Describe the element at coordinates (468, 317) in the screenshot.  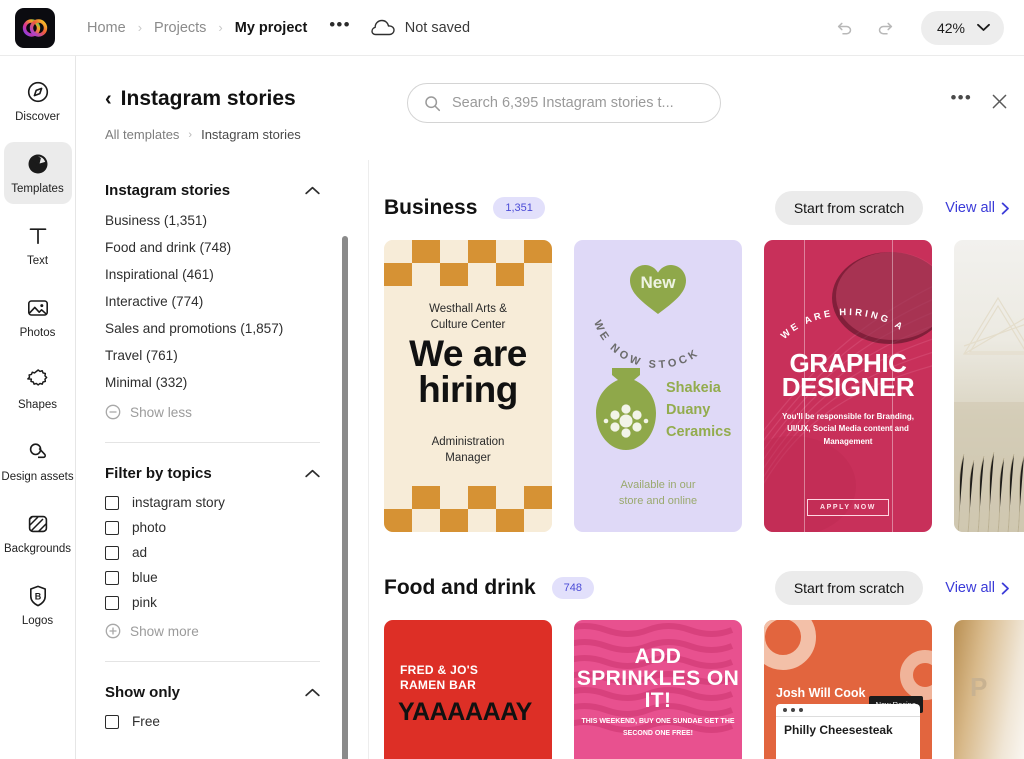
I see `card-org-label: Westhall Arts & Culture Center` at that location.